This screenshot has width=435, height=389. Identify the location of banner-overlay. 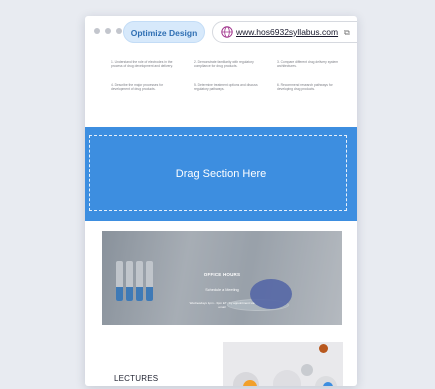
(222, 278).